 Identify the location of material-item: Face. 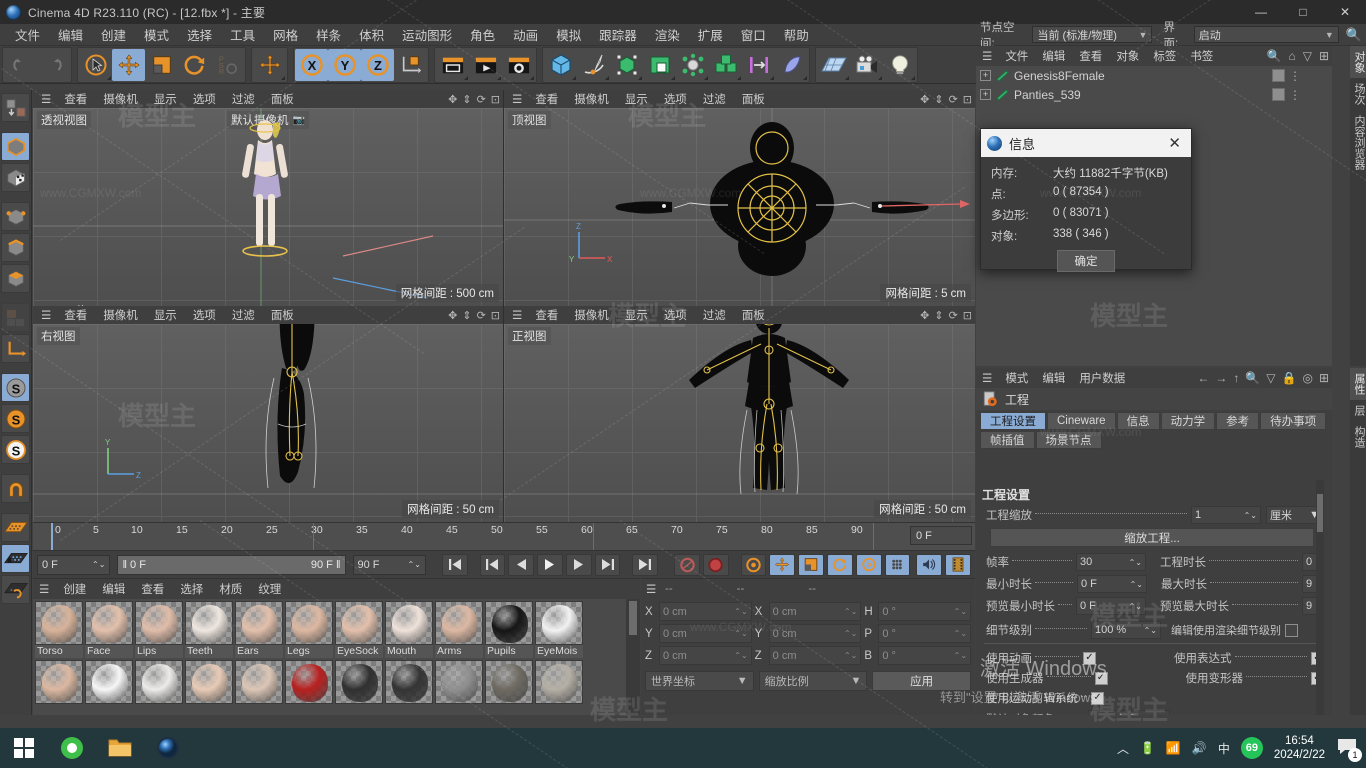
(109, 629).